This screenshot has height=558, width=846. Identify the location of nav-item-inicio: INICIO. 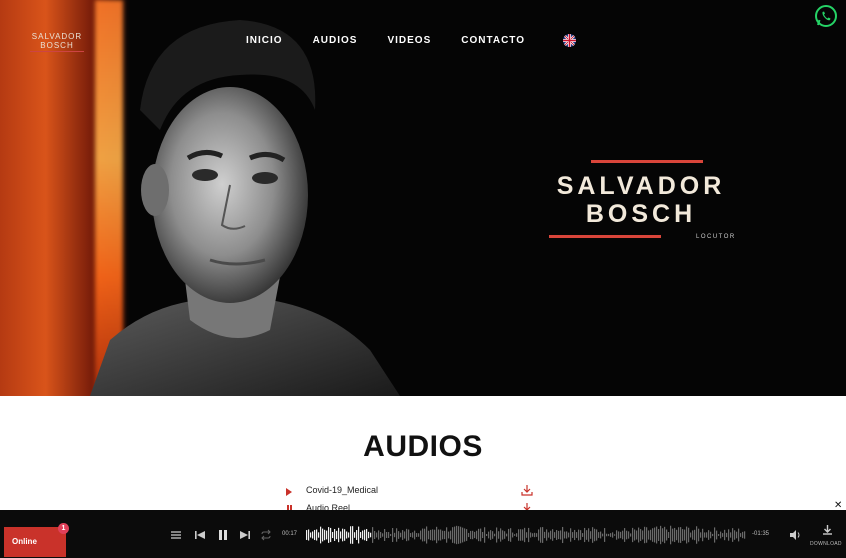
(264, 40).